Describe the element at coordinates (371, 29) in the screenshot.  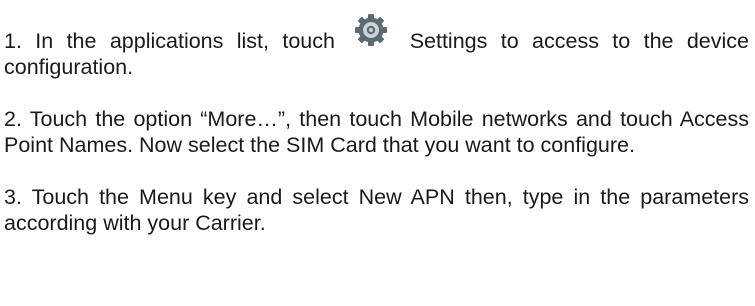
I see `settings-gear-icon` at that location.